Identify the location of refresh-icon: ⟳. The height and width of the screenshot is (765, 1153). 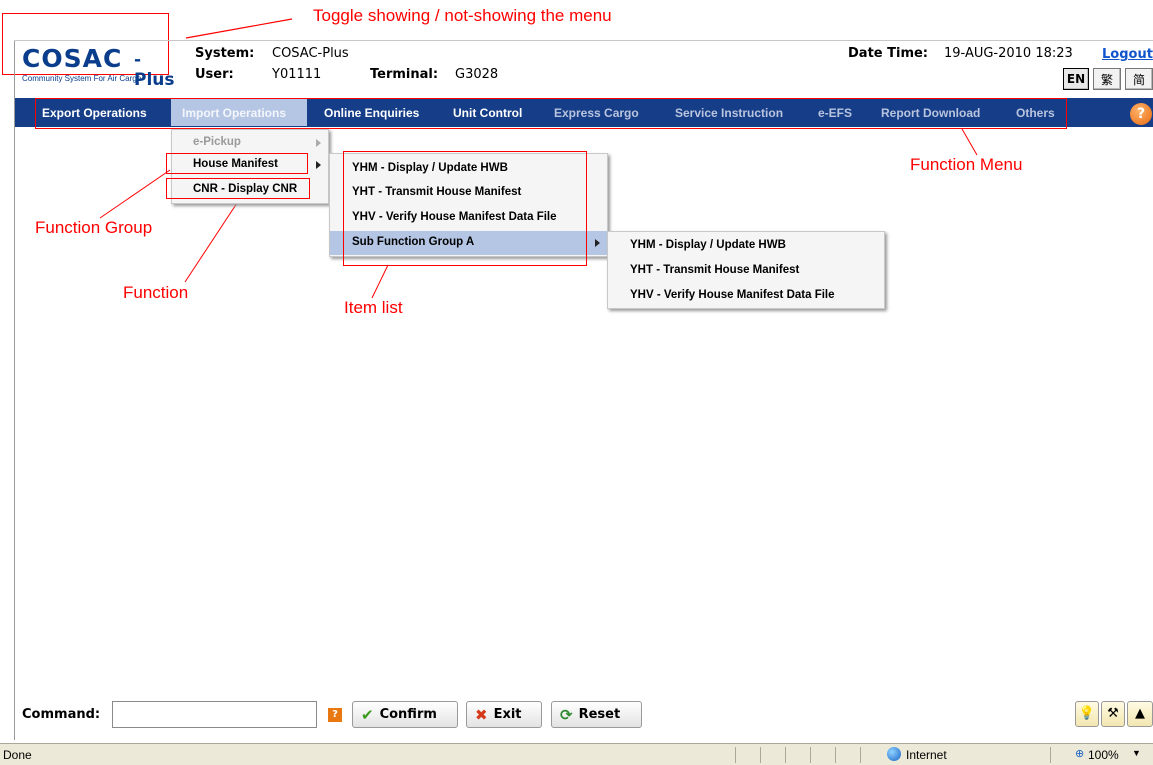
(566, 714).